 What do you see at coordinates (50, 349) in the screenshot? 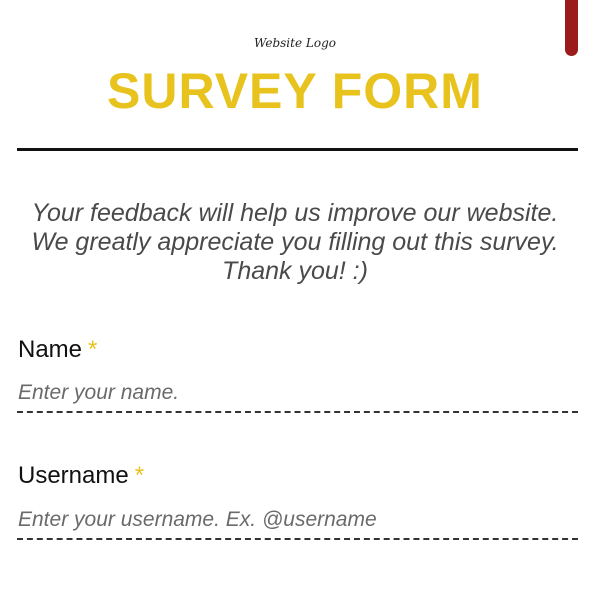
I see `name-label-text: Name` at bounding box center [50, 349].